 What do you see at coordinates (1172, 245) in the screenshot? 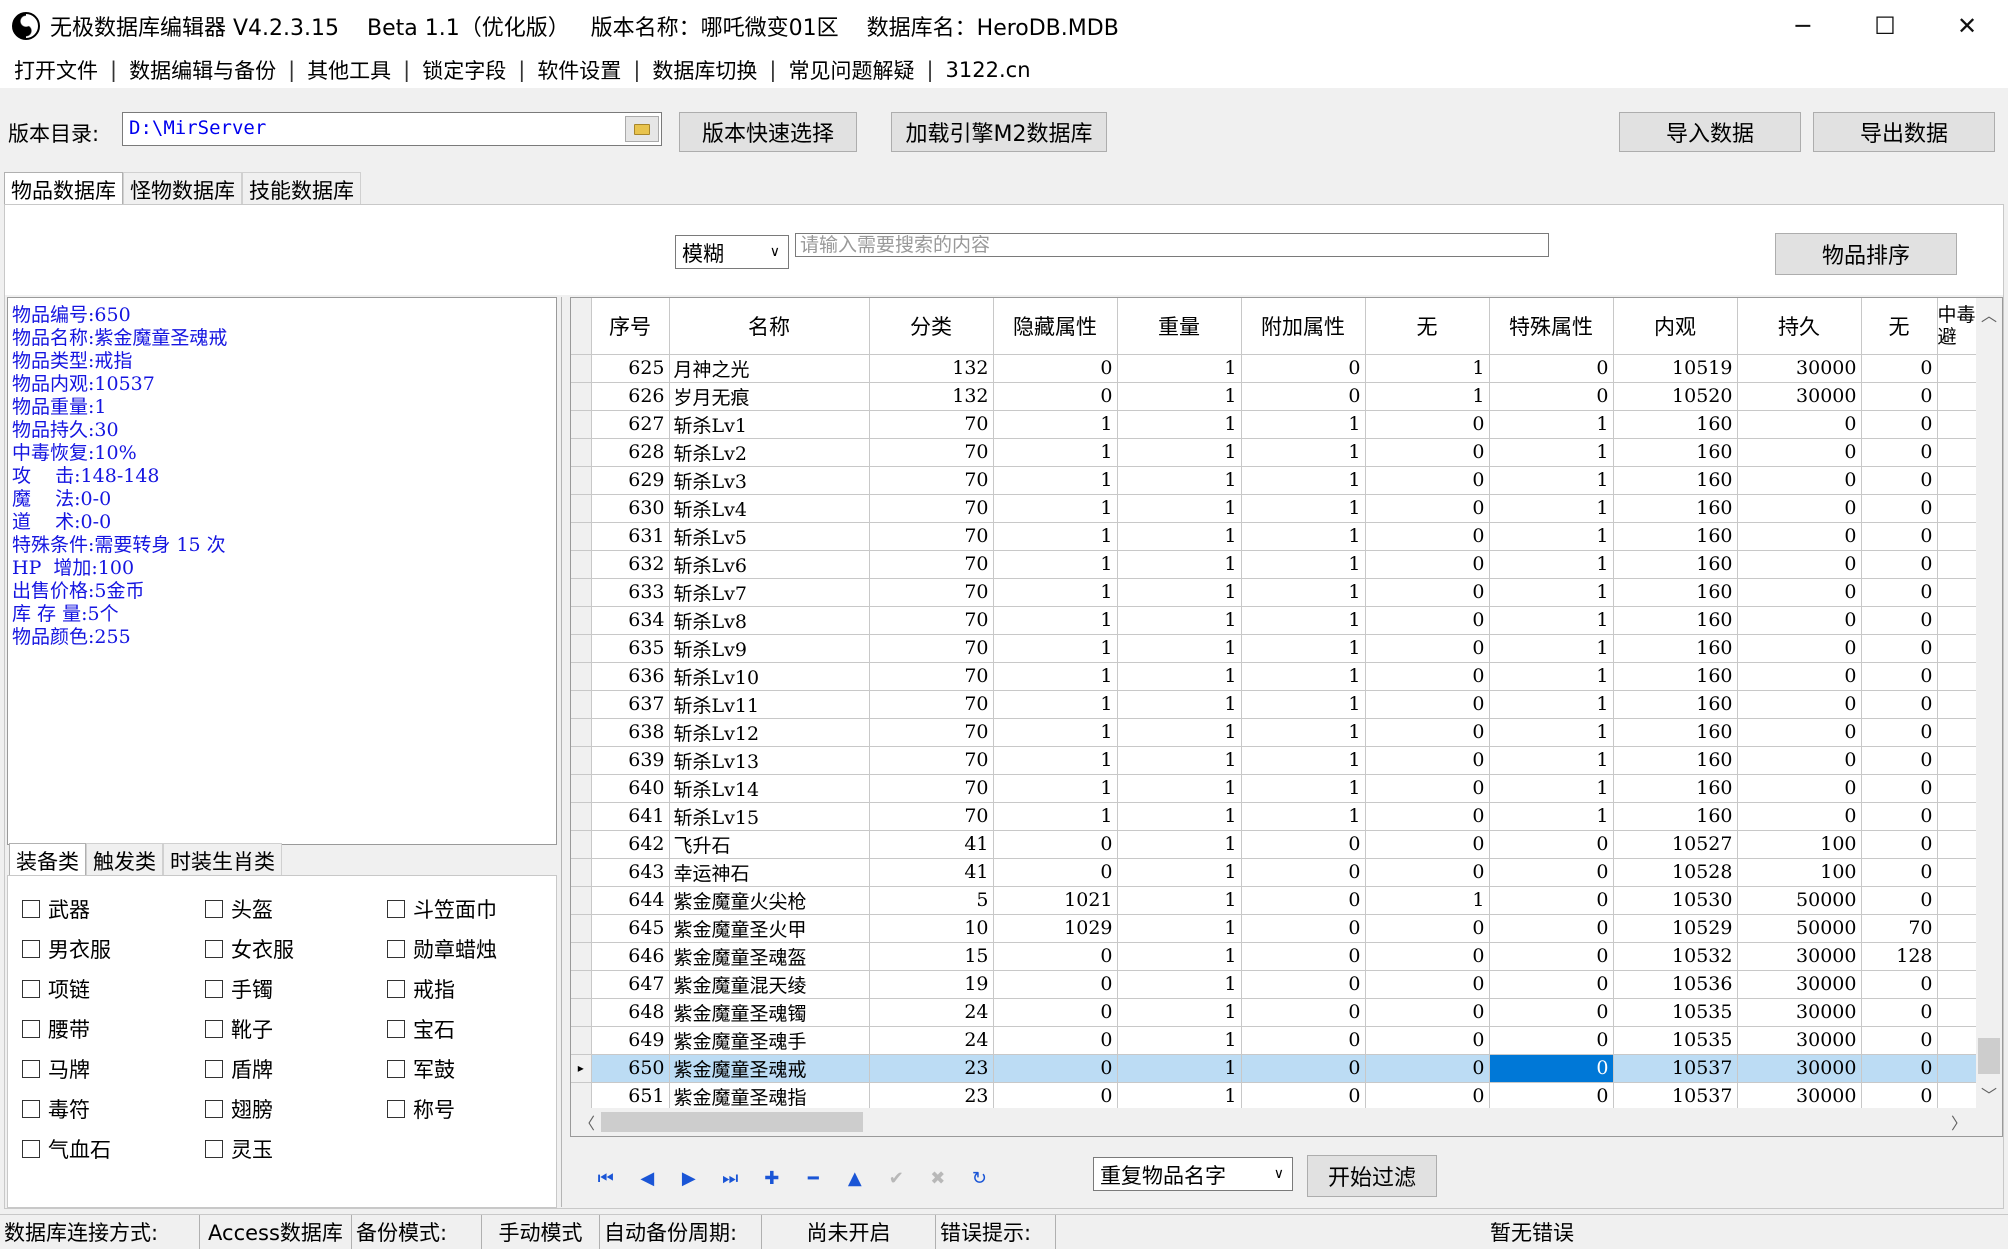
I see `search-input: 请输入需要搜索的内容` at bounding box center [1172, 245].